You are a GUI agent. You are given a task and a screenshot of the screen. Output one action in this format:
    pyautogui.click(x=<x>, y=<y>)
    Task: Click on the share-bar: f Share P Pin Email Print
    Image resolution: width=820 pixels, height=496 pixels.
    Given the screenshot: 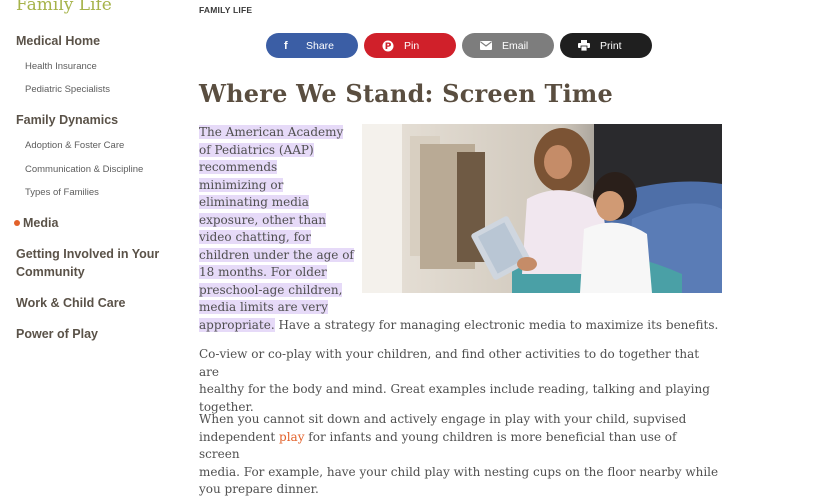 What is the action you would take?
    pyautogui.click(x=462, y=45)
    